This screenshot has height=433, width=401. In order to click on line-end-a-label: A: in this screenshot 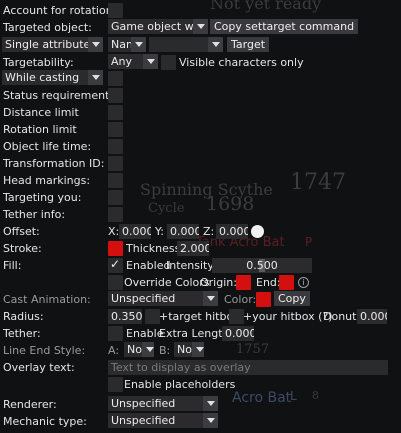, I will do `click(114, 350)`.